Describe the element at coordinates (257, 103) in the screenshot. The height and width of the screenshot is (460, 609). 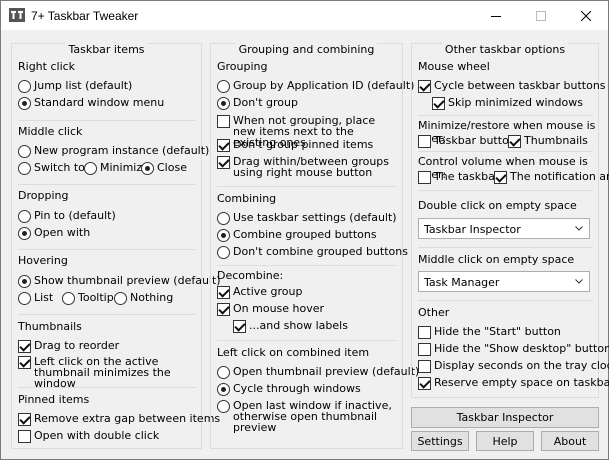
I see `grouping-dont-group-radio: Don't group` at that location.